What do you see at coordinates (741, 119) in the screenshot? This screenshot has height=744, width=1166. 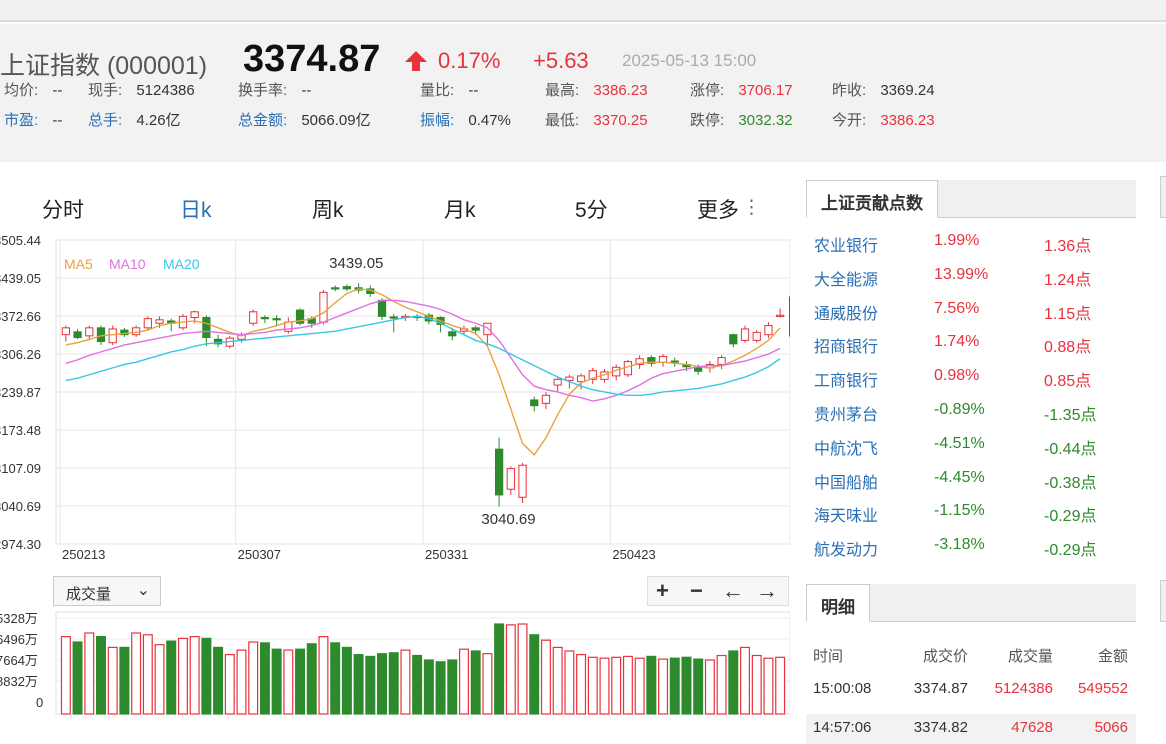 I see `stat-stats_row2-5: 跌停: 3032.32` at bounding box center [741, 119].